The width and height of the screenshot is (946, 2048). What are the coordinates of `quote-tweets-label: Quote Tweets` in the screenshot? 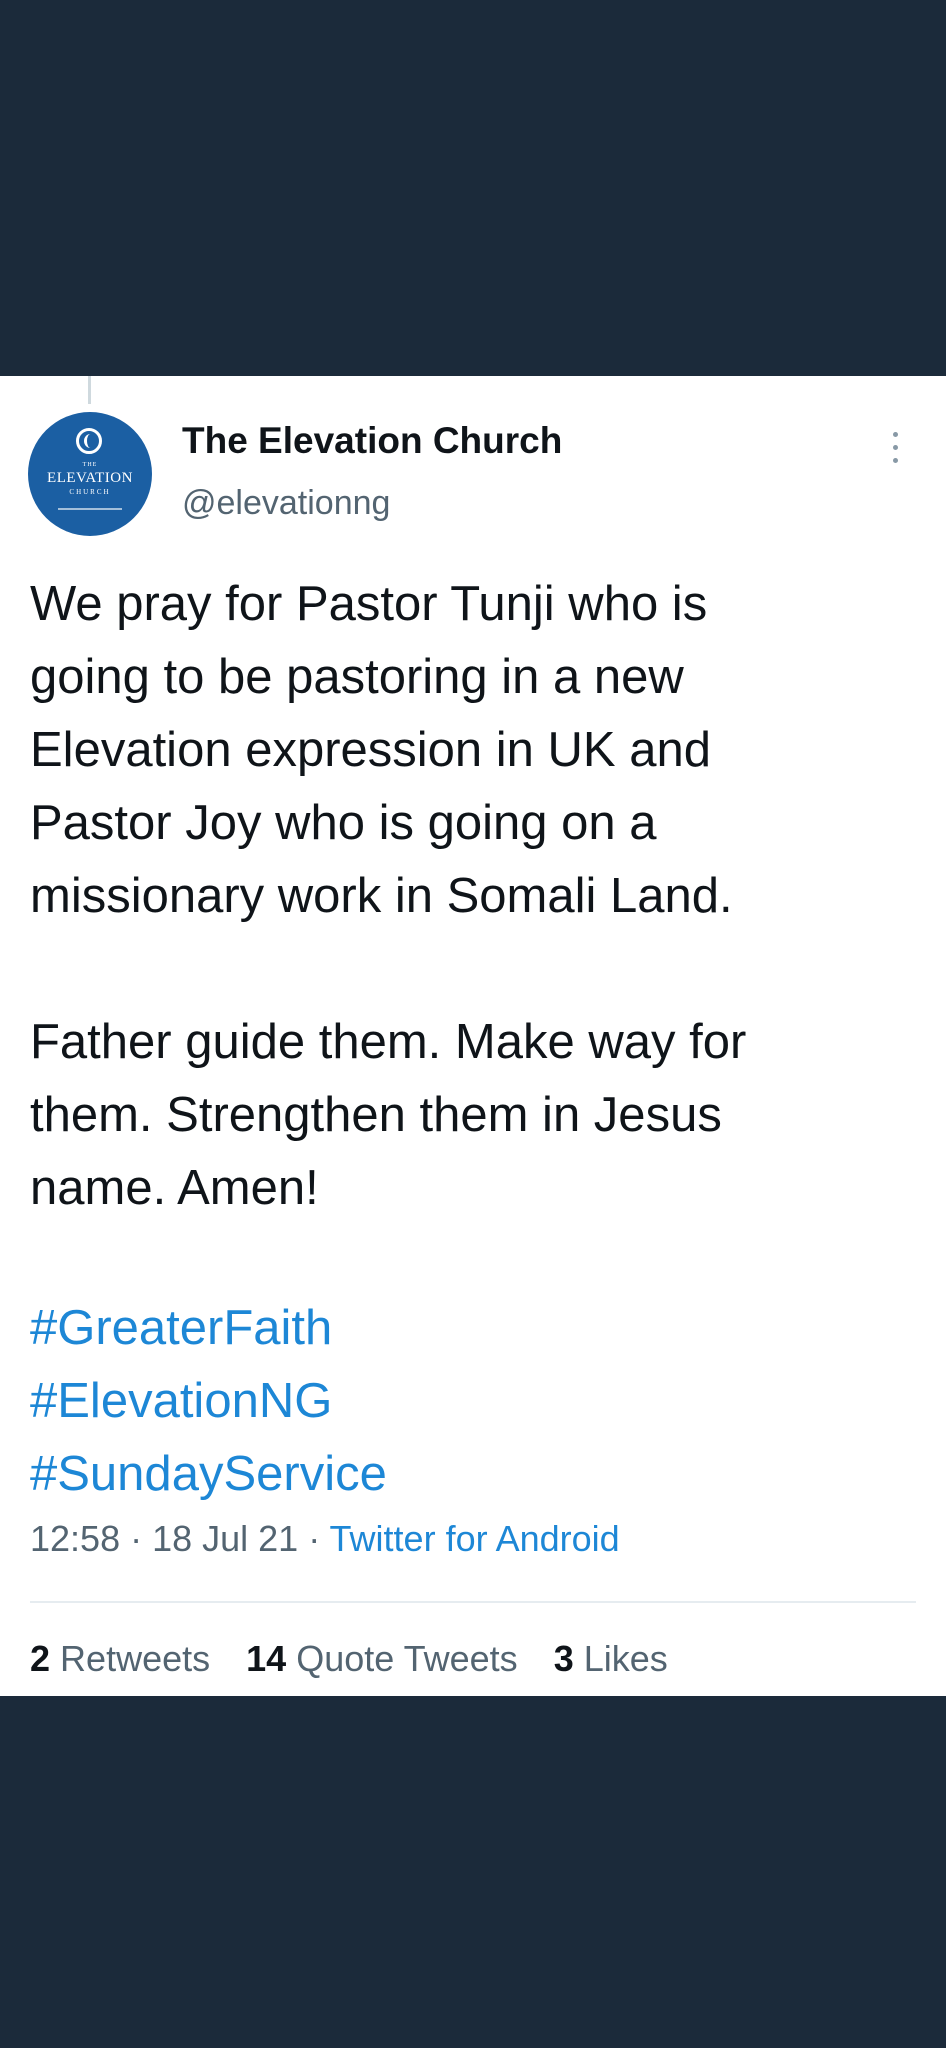 It's located at (407, 1658).